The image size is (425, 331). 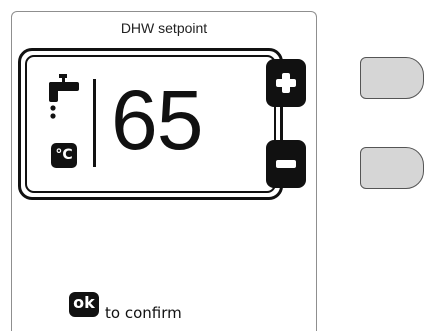 I want to click on increase-button, so click(x=286, y=83).